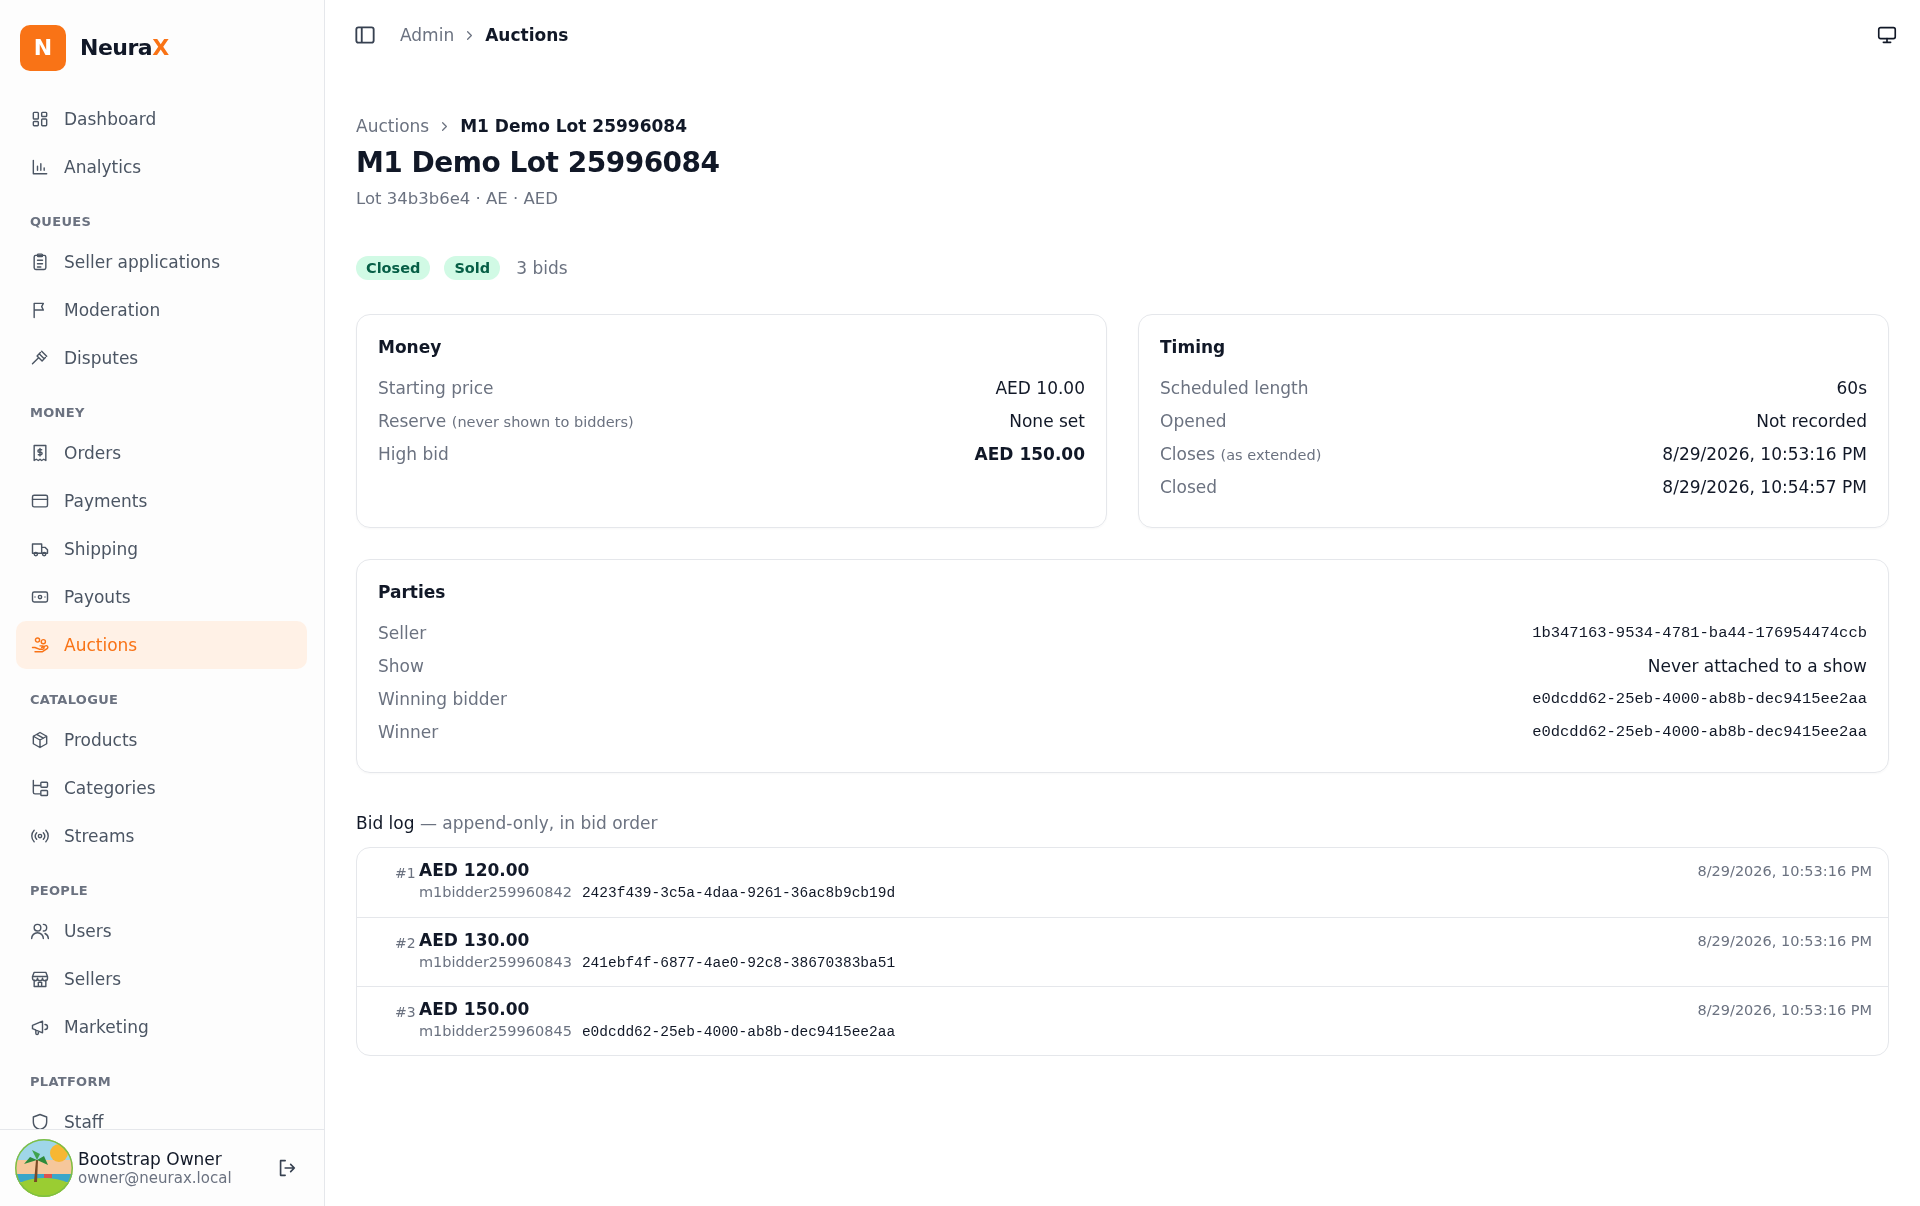  What do you see at coordinates (542, 268) in the screenshot?
I see `bid-count: 3 bids` at bounding box center [542, 268].